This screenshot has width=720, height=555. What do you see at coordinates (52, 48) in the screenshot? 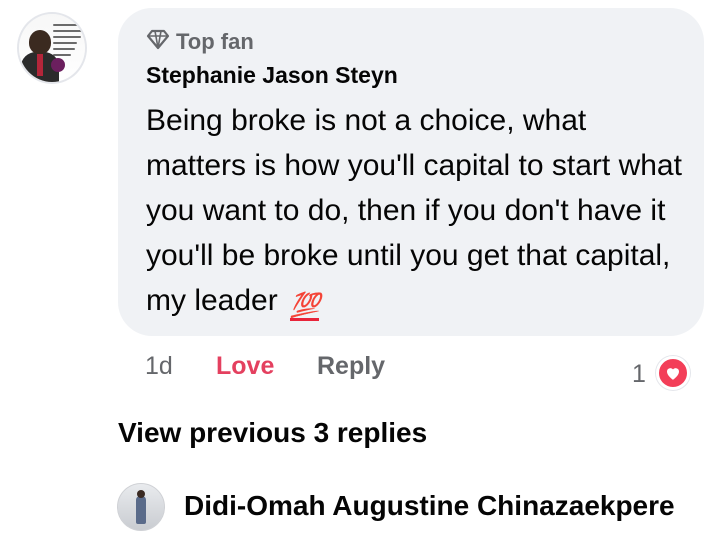
I see `commenter-avatar` at bounding box center [52, 48].